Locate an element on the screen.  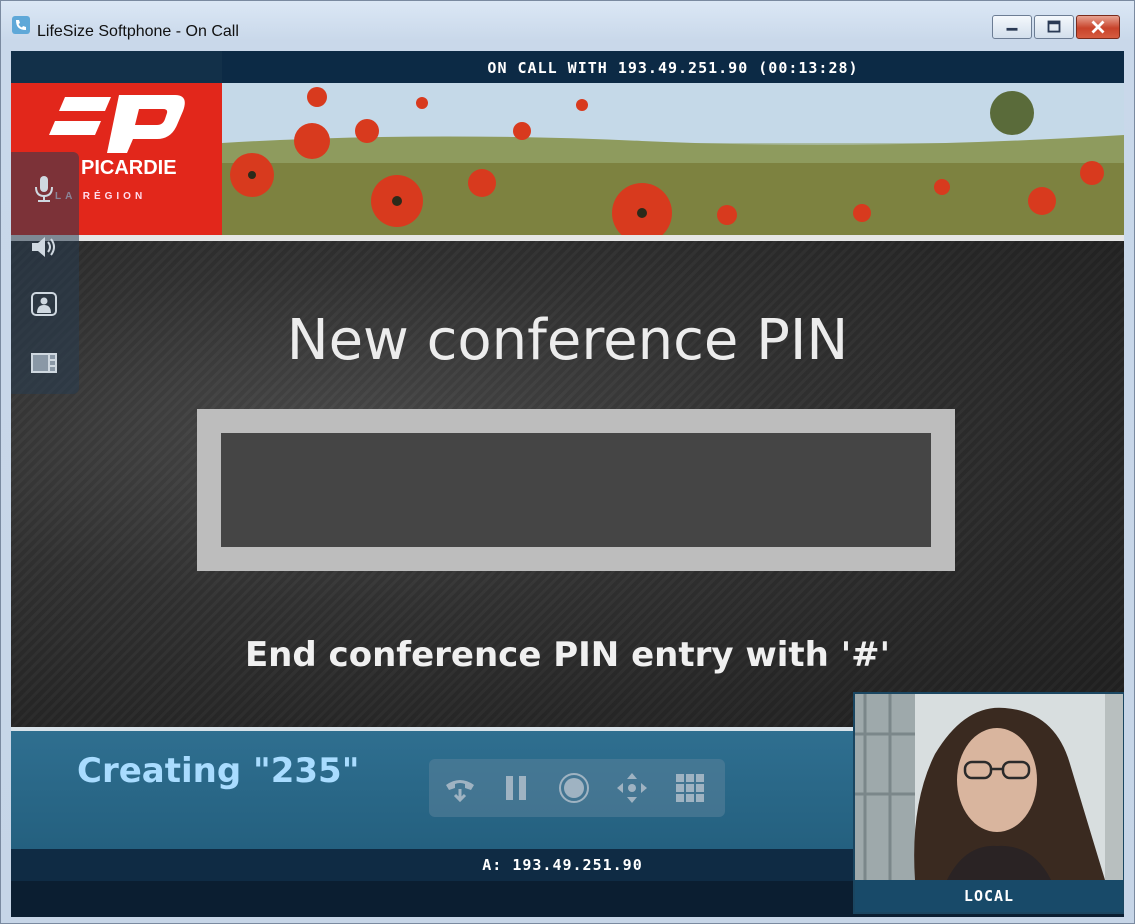
poppy-field-illustration is located at coordinates (673, 159).